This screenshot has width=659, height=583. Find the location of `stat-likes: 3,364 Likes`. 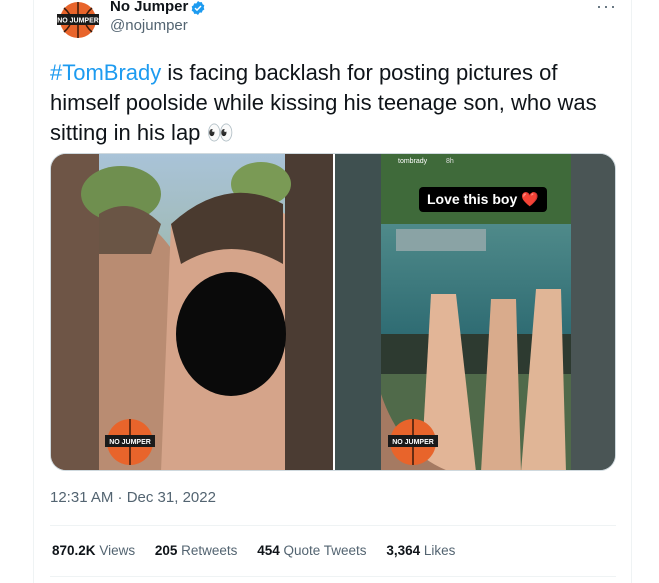

stat-likes: 3,364 Likes is located at coordinates (420, 550).